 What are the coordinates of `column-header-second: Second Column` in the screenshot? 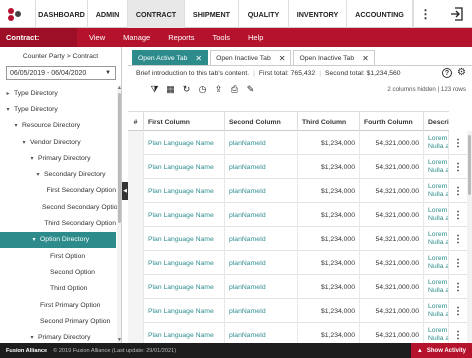 It's located at (261, 122).